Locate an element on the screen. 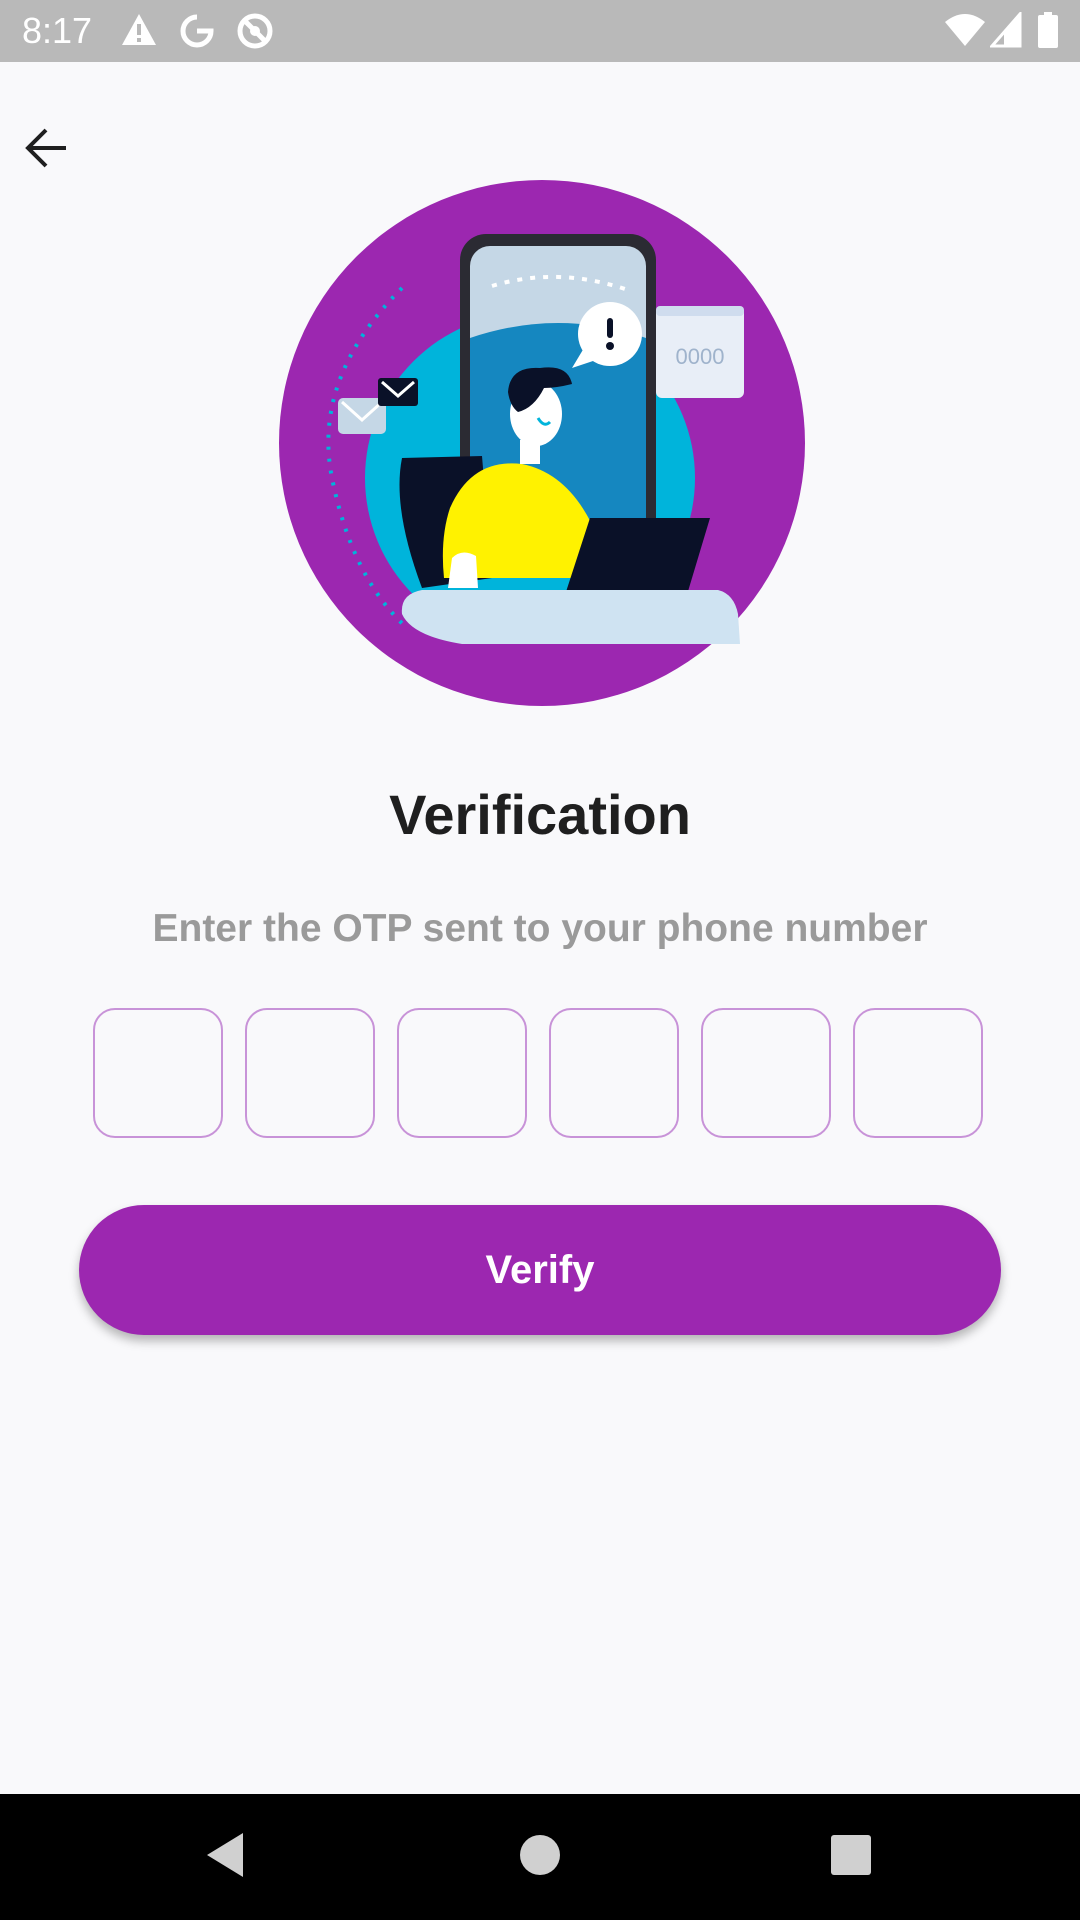 The image size is (1080, 1920). nav-home-button is located at coordinates (540, 1857).